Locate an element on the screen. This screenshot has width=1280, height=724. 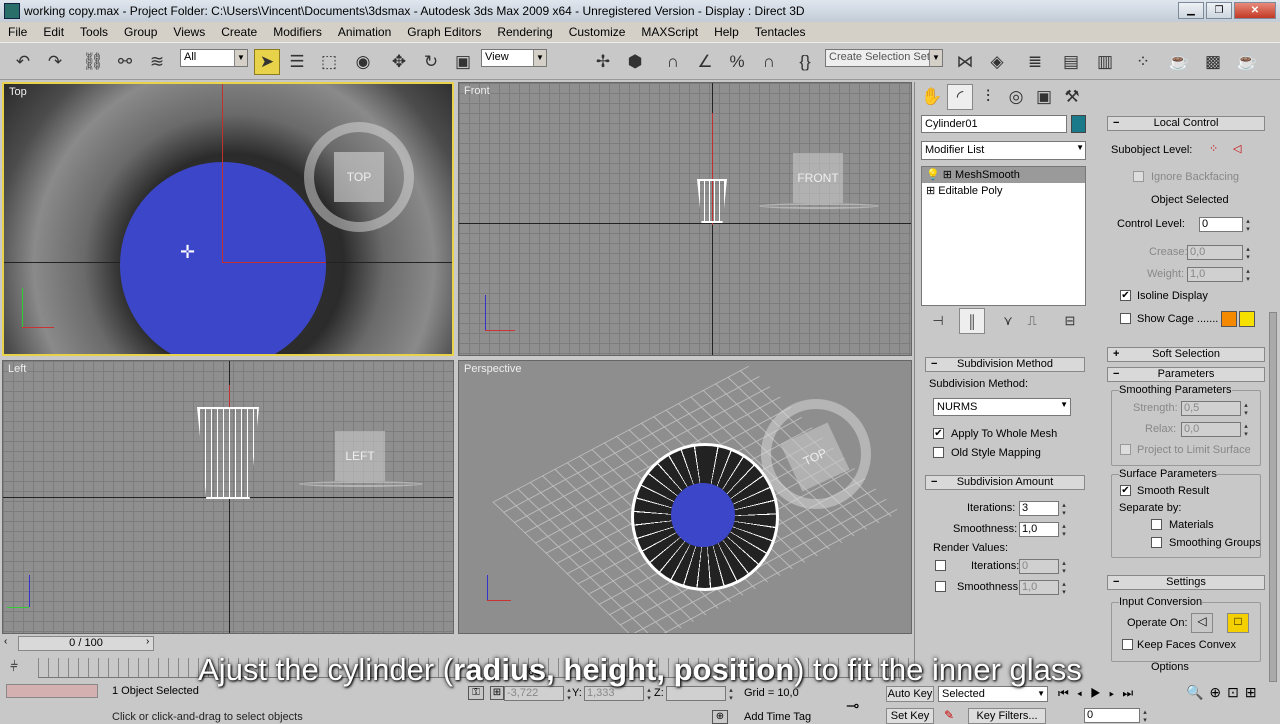
cage-color-swatch is located at coordinates (1229, 319).